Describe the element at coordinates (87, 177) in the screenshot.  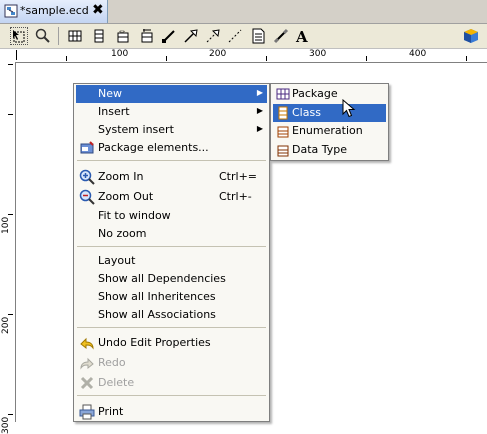
I see `zoom-in-icon` at that location.